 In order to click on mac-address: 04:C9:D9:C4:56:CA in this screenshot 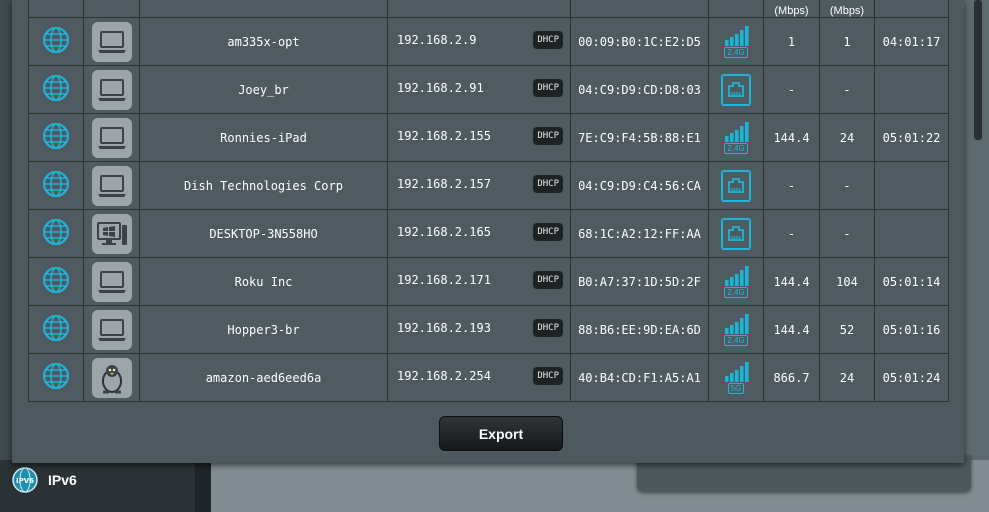, I will do `click(639, 185)`.